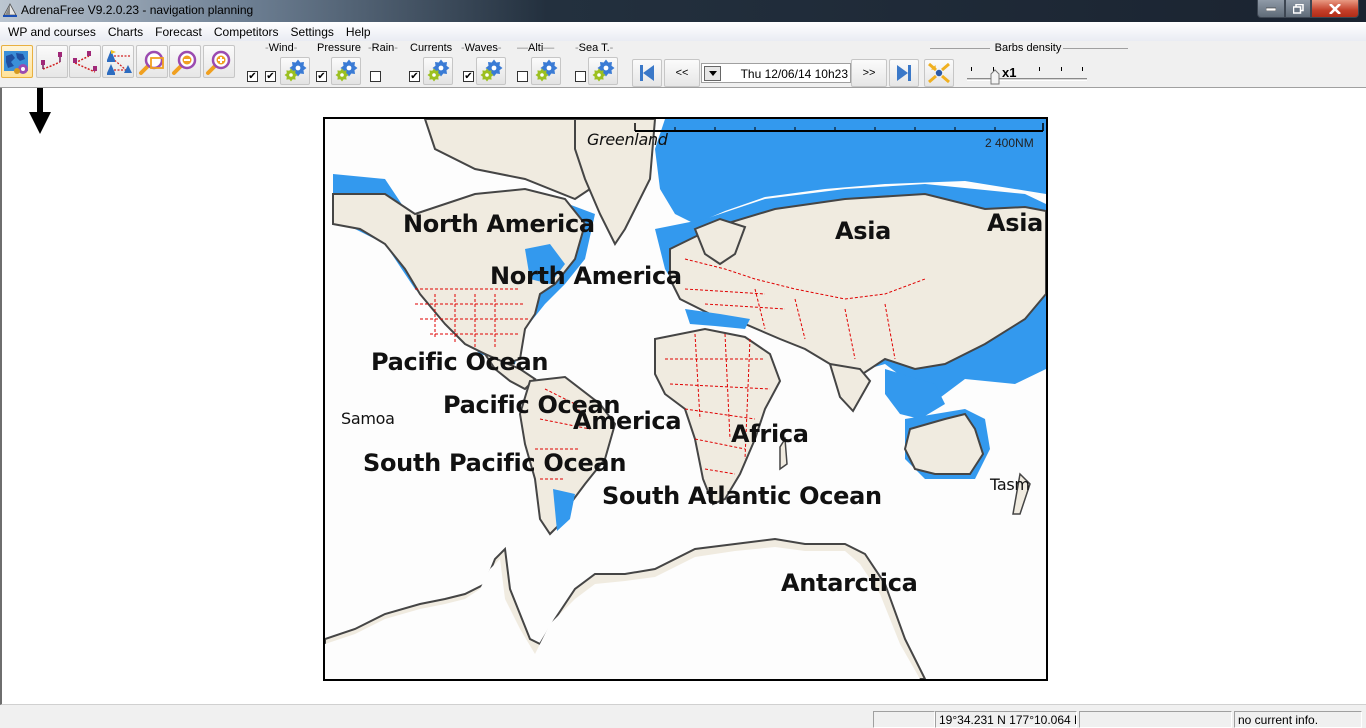  I want to click on menu-wp-and-courses: WP and courses, so click(53, 32).